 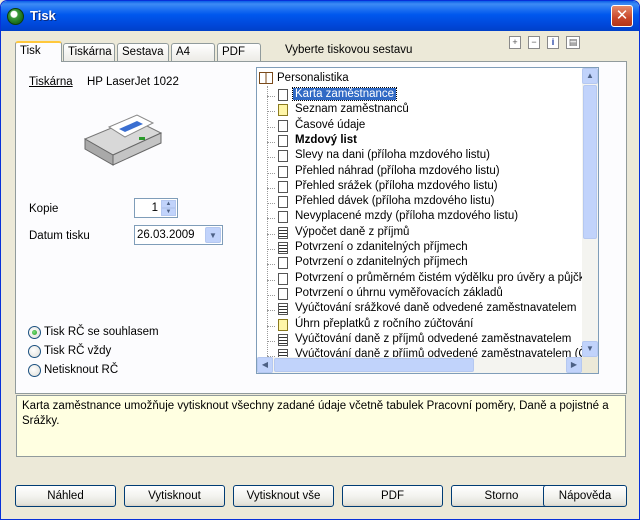 What do you see at coordinates (313, 78) in the screenshot?
I see `tree-root-label: Personalistika` at bounding box center [313, 78].